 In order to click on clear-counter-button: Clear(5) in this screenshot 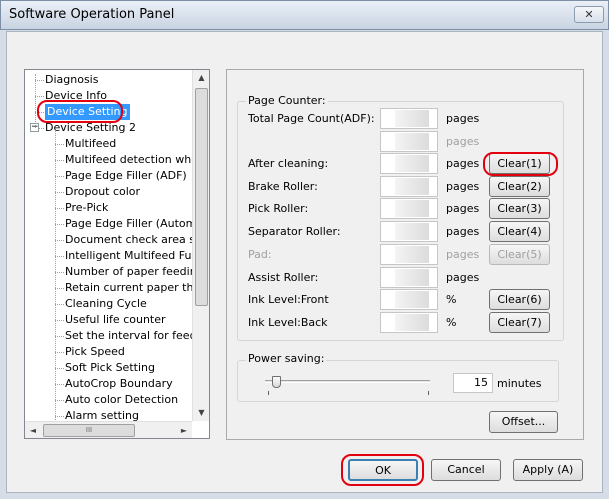, I will do `click(519, 254)`.